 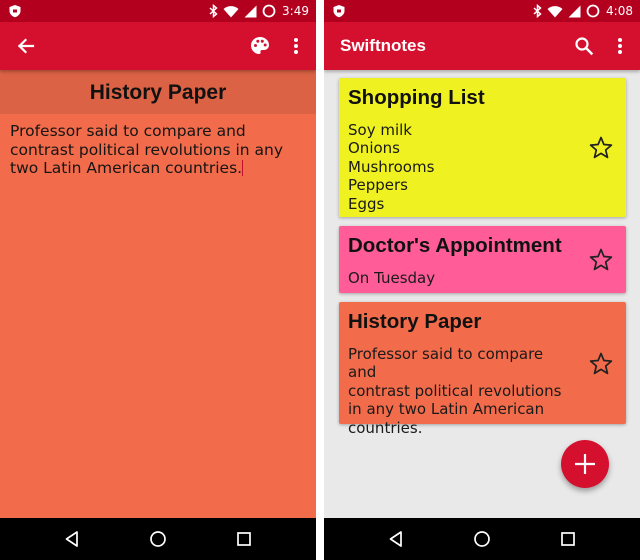 What do you see at coordinates (158, 46) in the screenshot?
I see `editor-app-bar` at bounding box center [158, 46].